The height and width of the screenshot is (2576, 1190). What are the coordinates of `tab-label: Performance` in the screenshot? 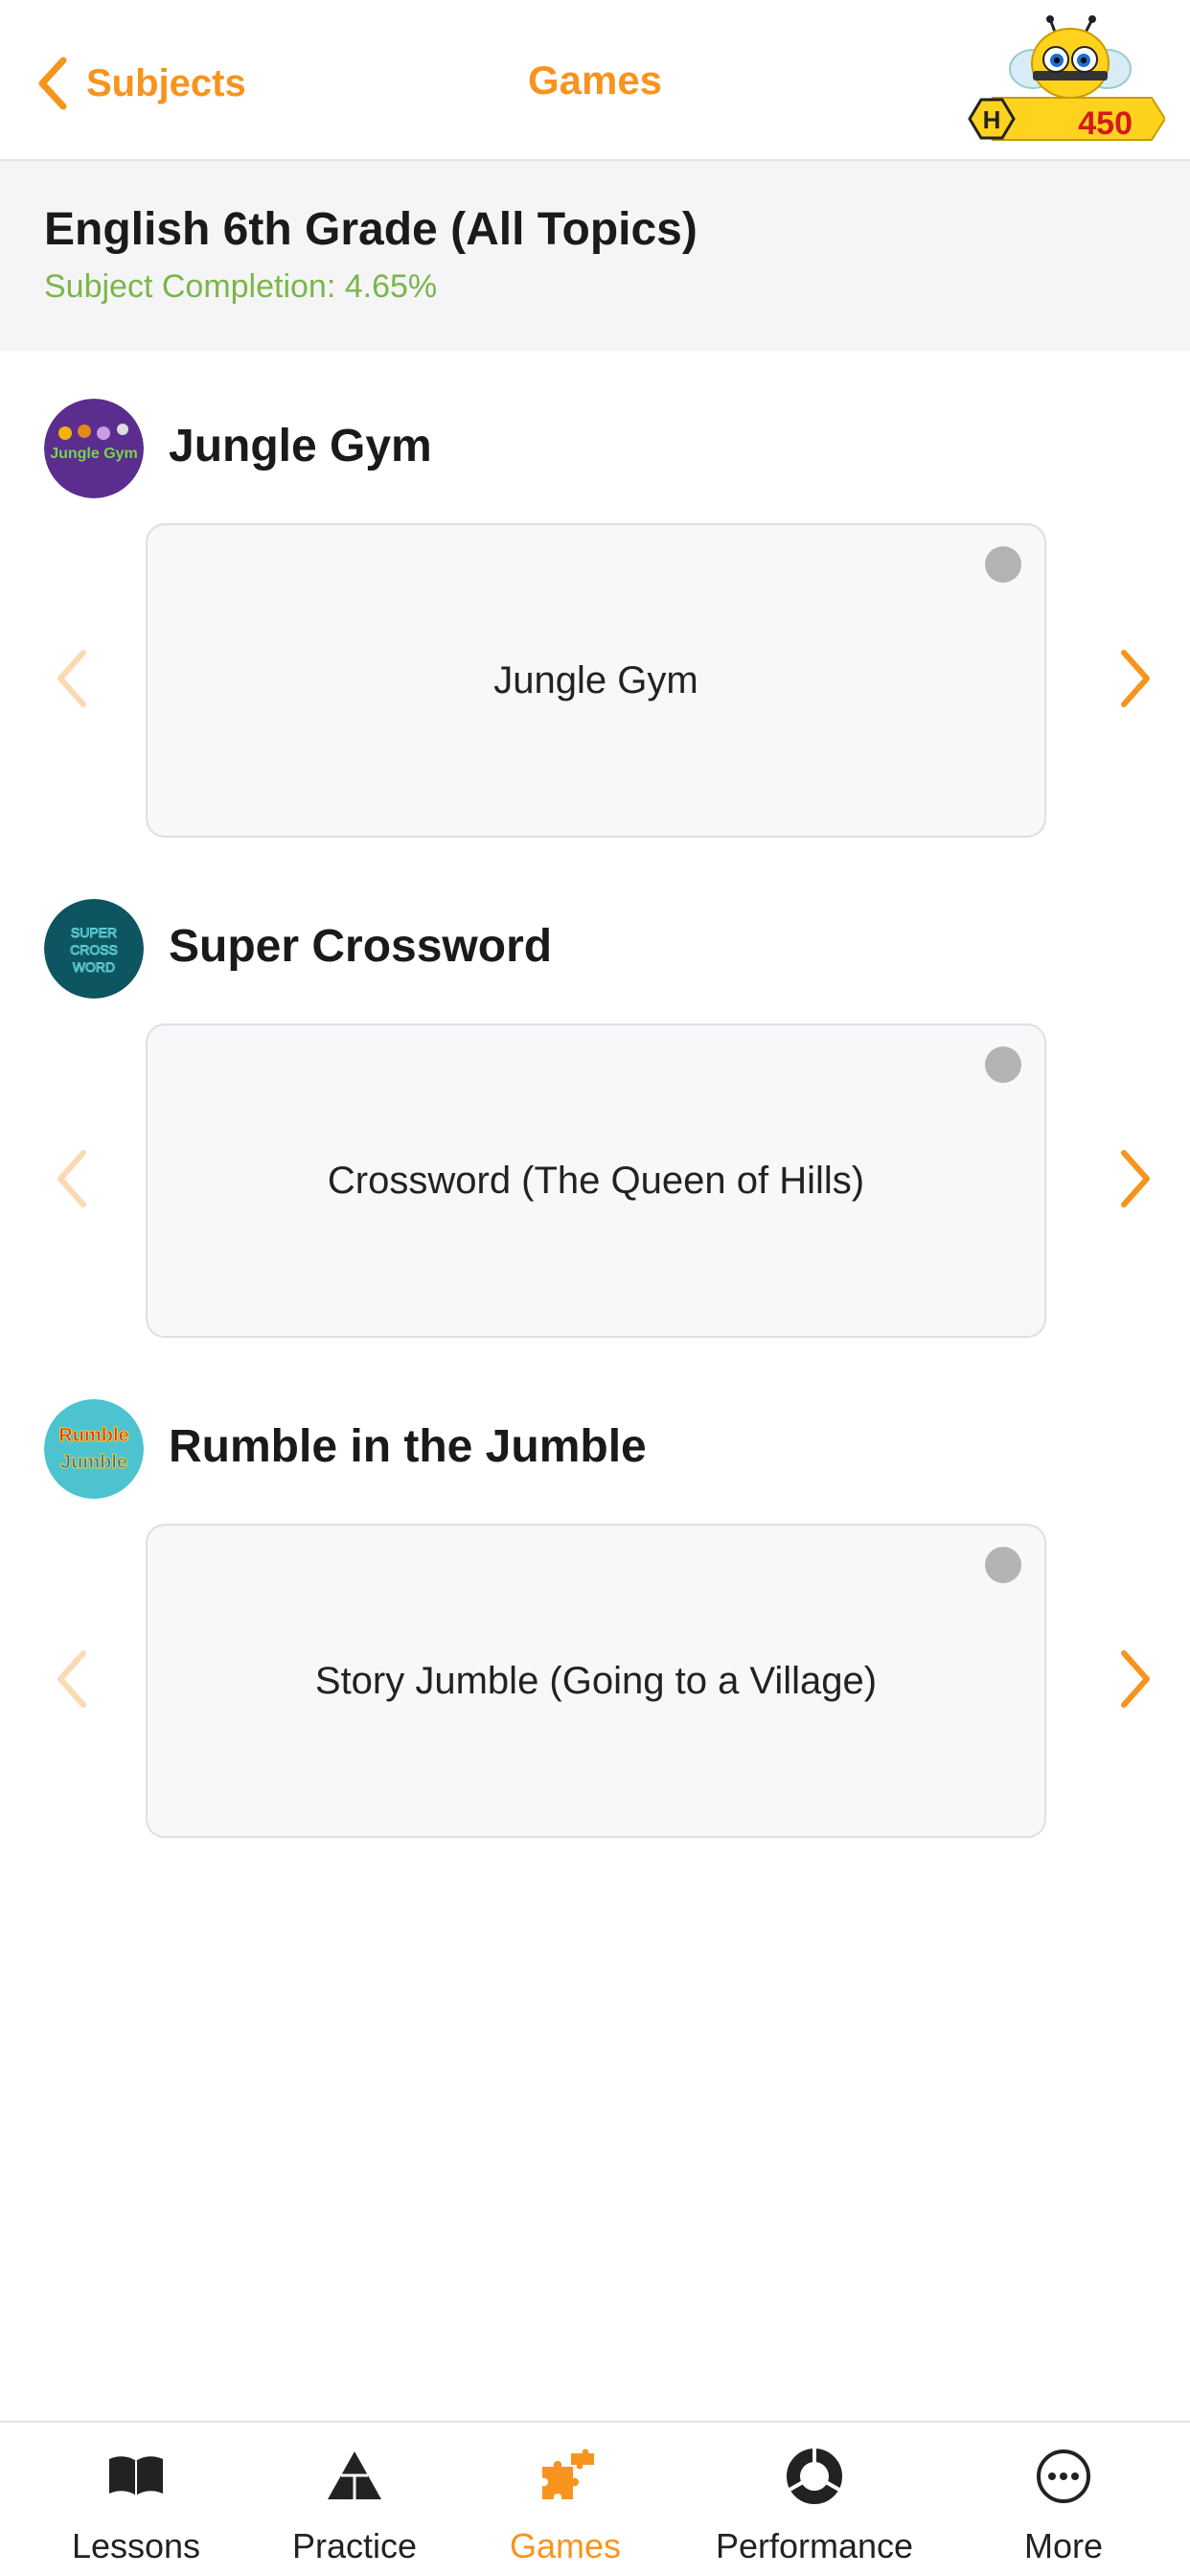 It's located at (814, 2545).